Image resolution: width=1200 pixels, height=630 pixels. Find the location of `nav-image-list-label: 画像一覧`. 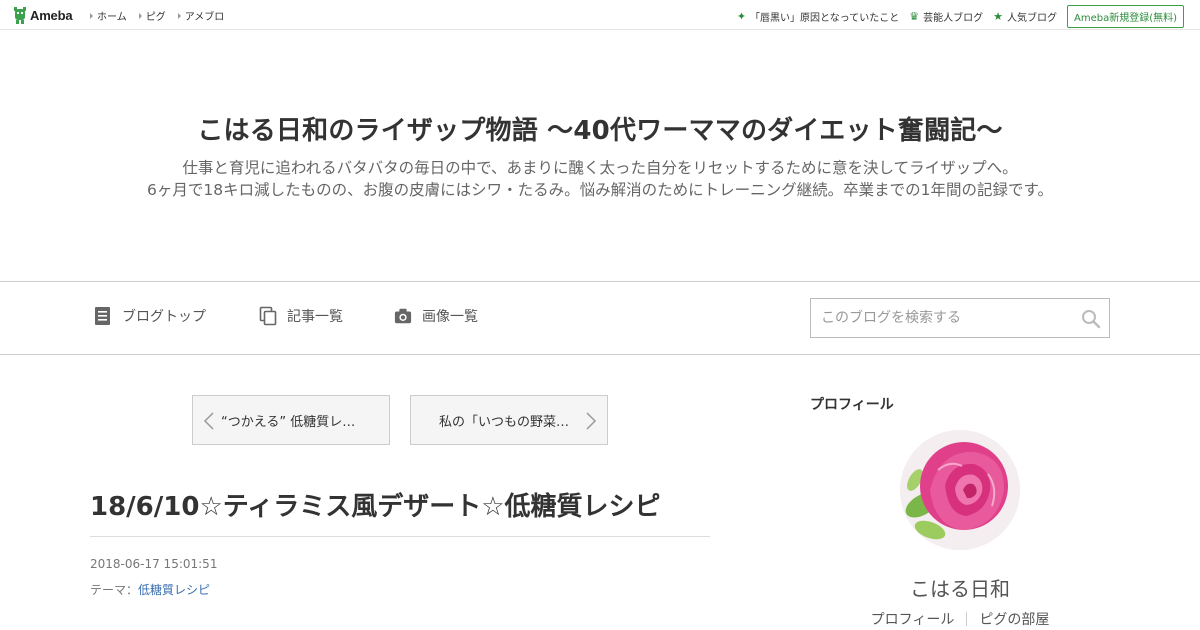

nav-image-list-label: 画像一覧 is located at coordinates (450, 317).